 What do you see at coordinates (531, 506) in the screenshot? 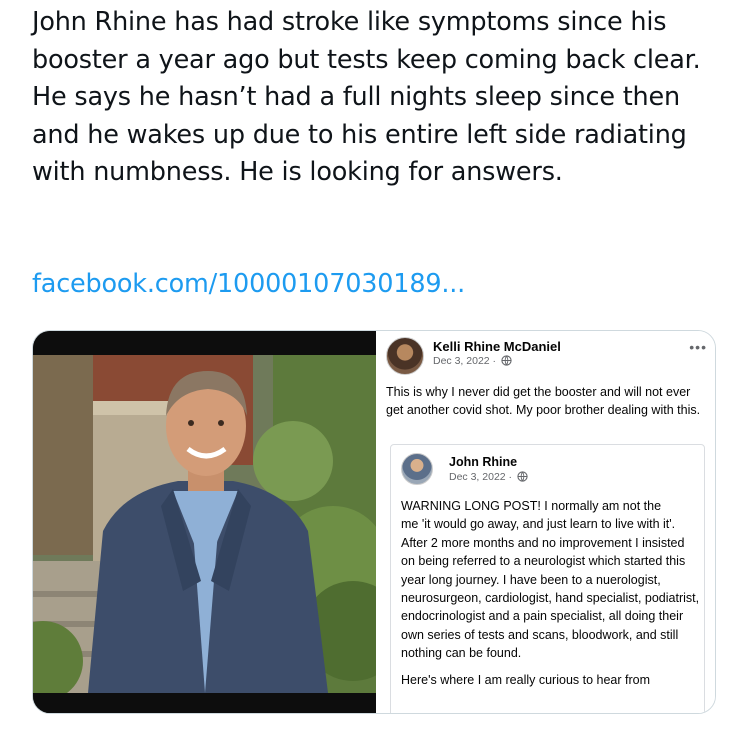
I see `shared-post-paragraph: WARNING LONG POST! I normally am not the` at bounding box center [531, 506].